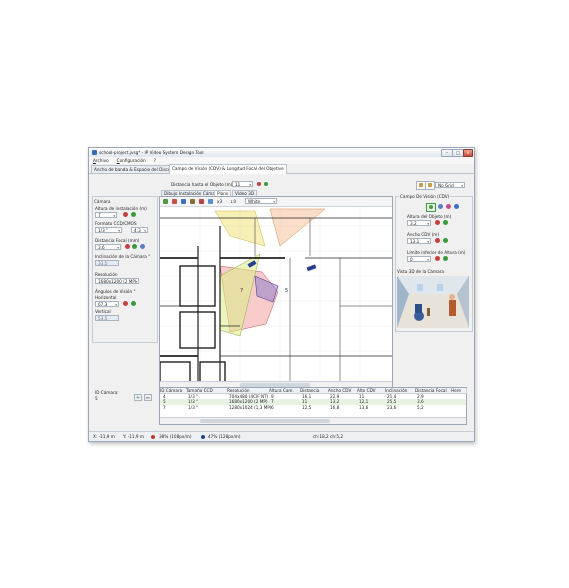 The width and height of the screenshot is (569, 588). I want to click on color-select: White ▾, so click(261, 201).